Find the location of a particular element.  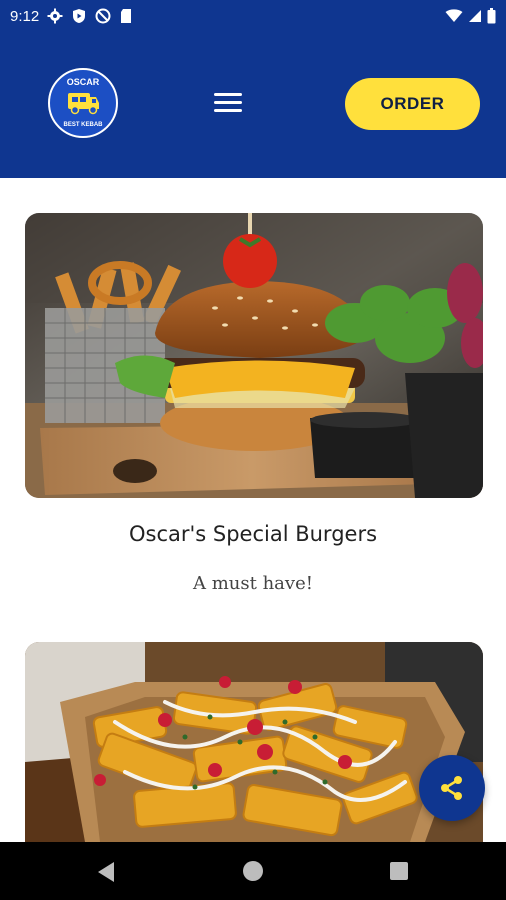

card-subtitle: A must have! is located at coordinates (253, 583).